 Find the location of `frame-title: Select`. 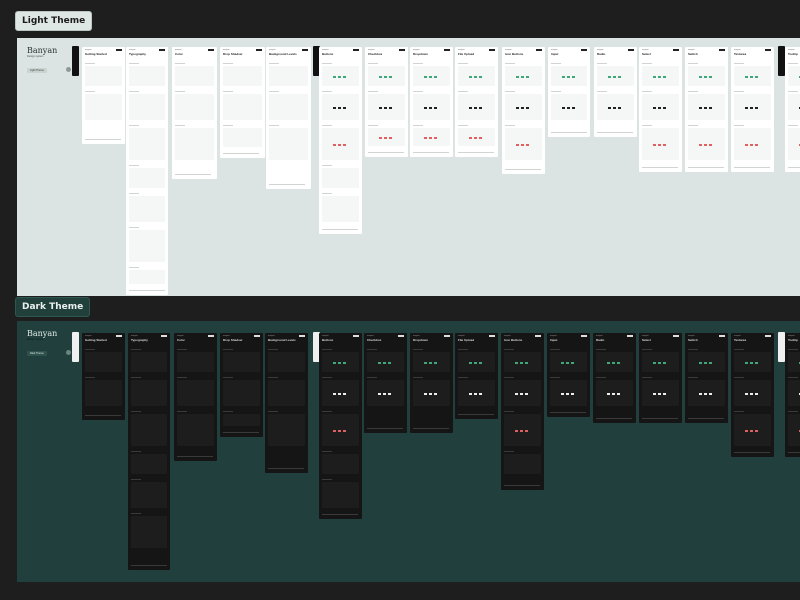

frame-title: Select is located at coordinates (646, 340).